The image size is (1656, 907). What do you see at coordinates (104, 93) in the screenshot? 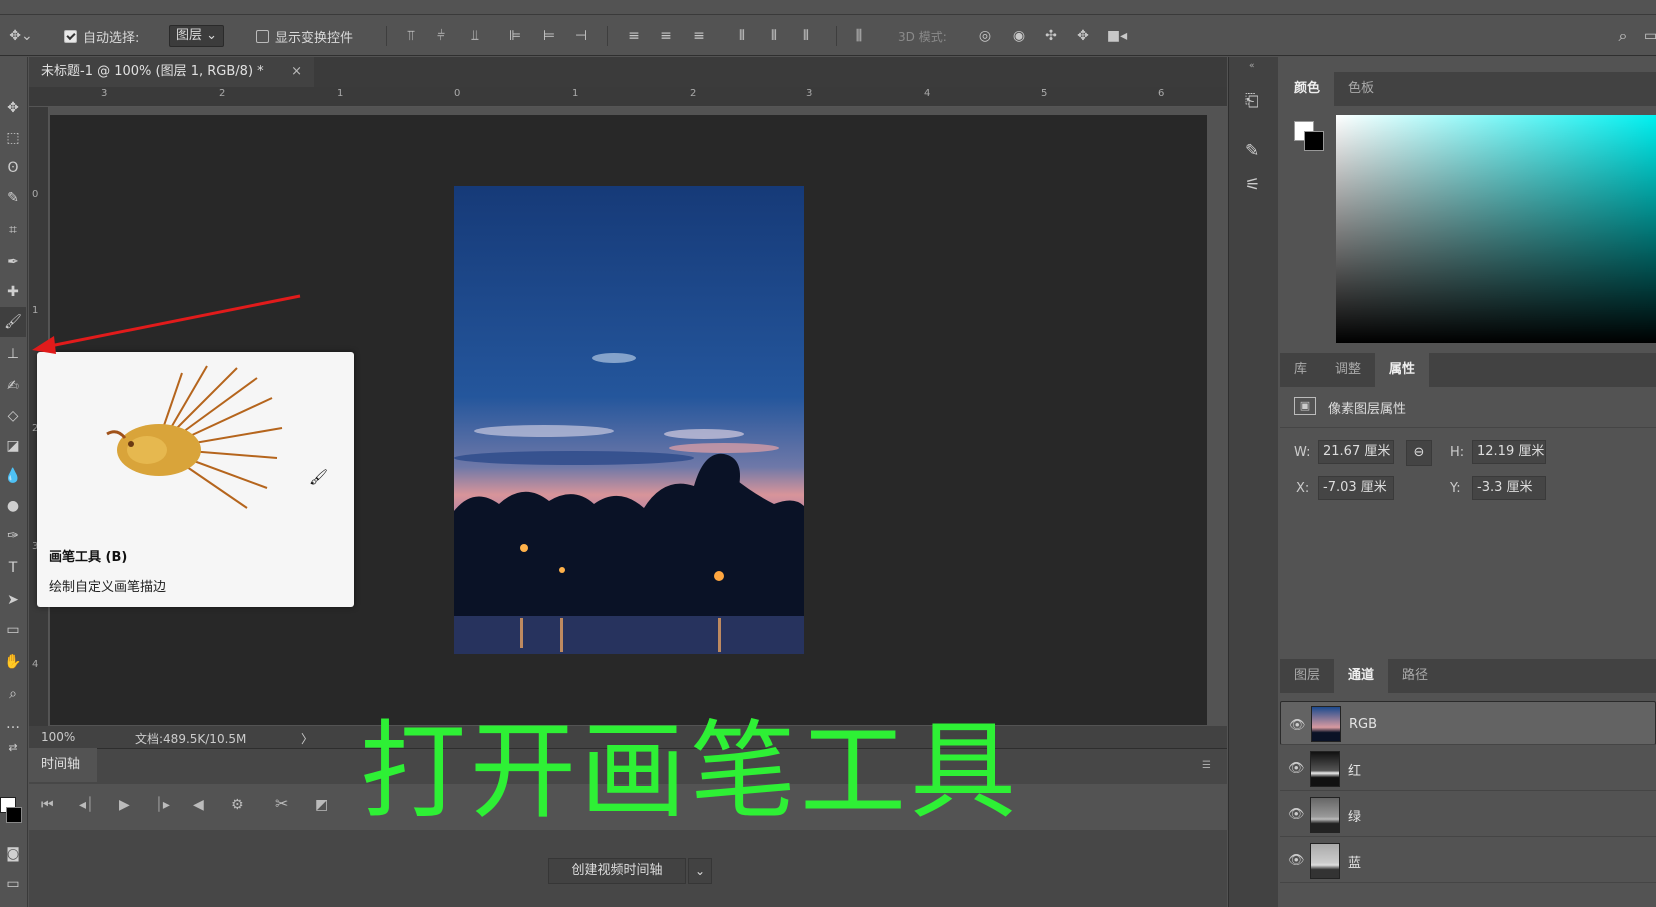
I see `ruler-tick: 3` at bounding box center [104, 93].